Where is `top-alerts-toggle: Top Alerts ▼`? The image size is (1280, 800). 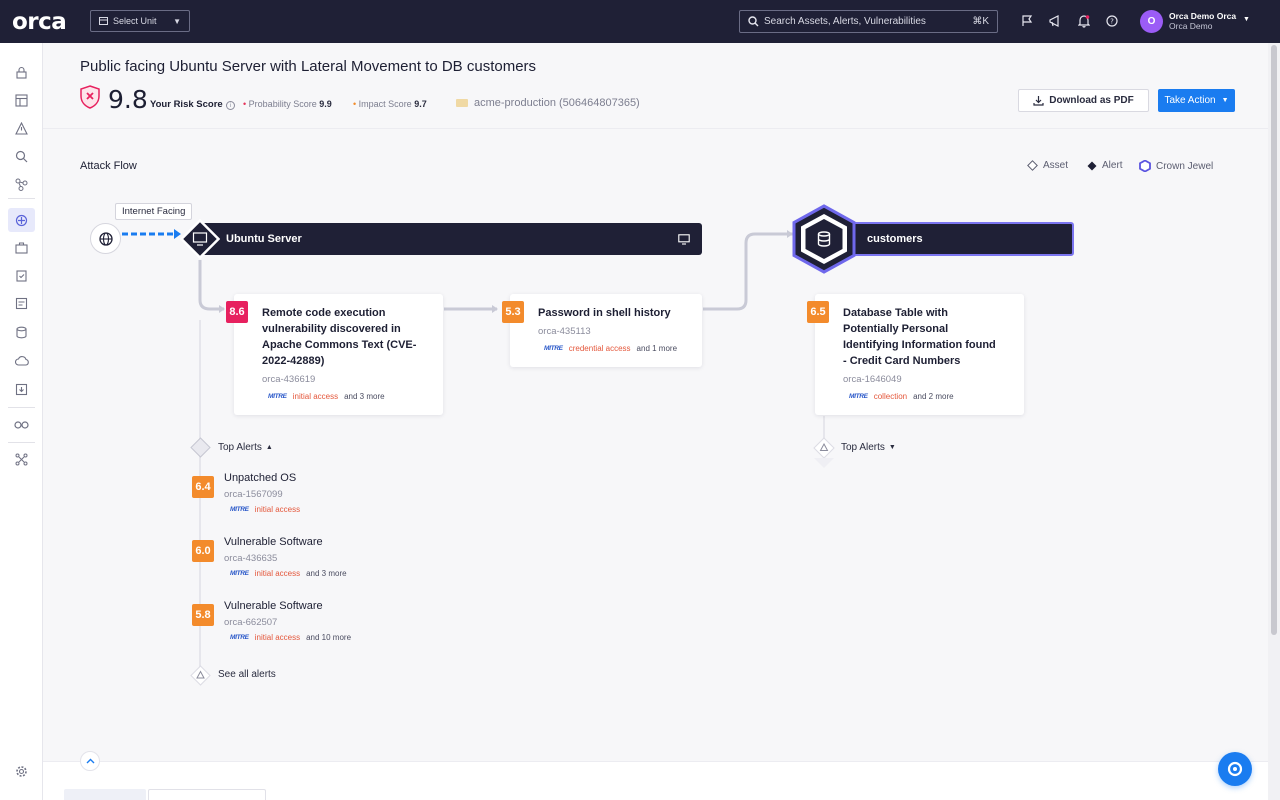
top-alerts-toggle: Top Alerts ▼ is located at coordinates (868, 447).